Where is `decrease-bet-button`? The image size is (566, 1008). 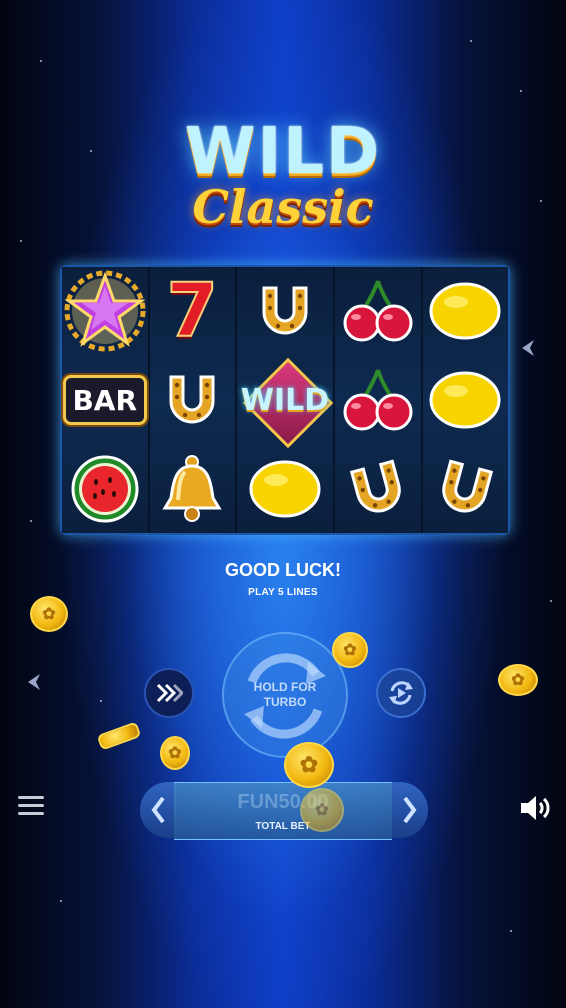 decrease-bet-button is located at coordinates (158, 810).